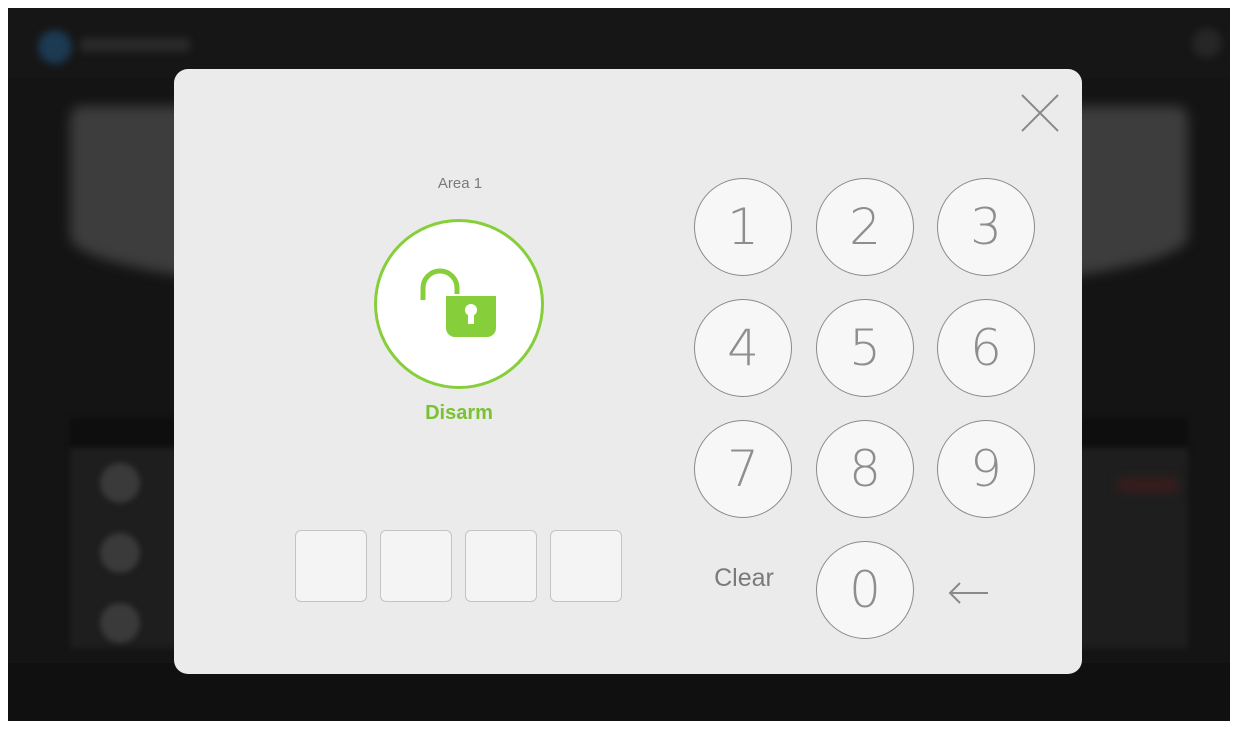  I want to click on key-3: 3, so click(986, 227).